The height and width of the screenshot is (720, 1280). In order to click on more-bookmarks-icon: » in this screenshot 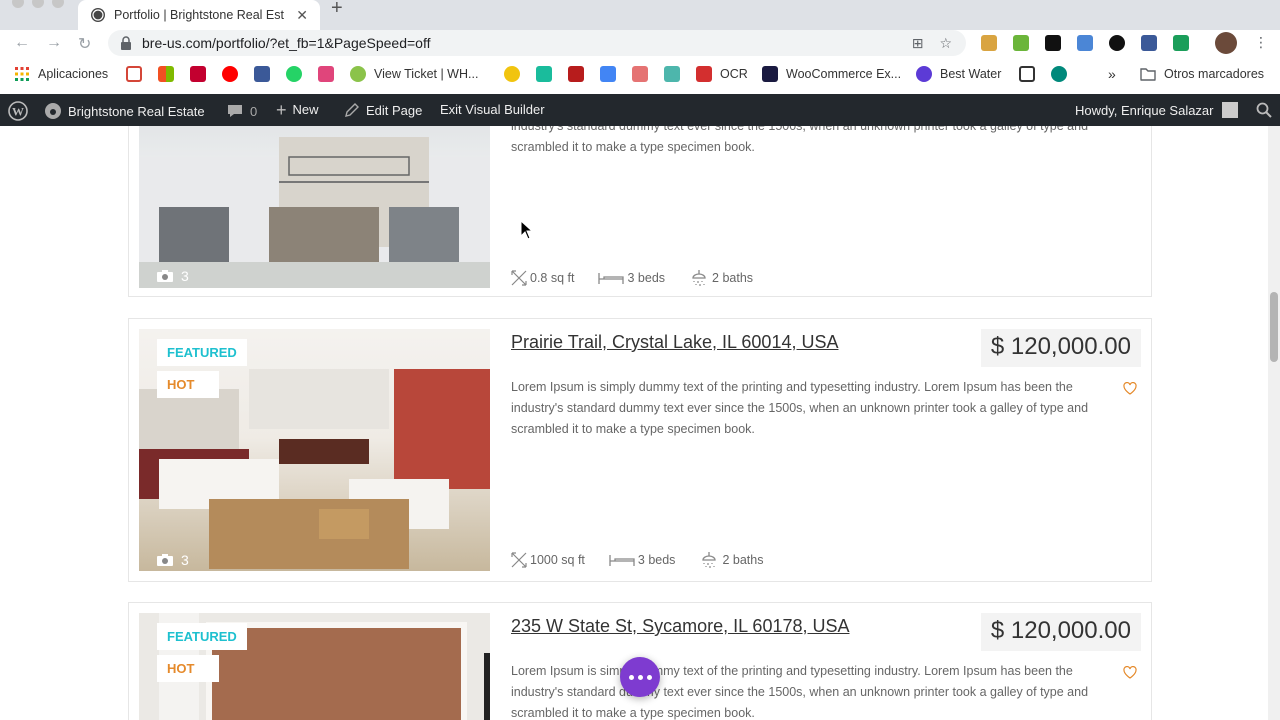, I will do `click(1112, 74)`.